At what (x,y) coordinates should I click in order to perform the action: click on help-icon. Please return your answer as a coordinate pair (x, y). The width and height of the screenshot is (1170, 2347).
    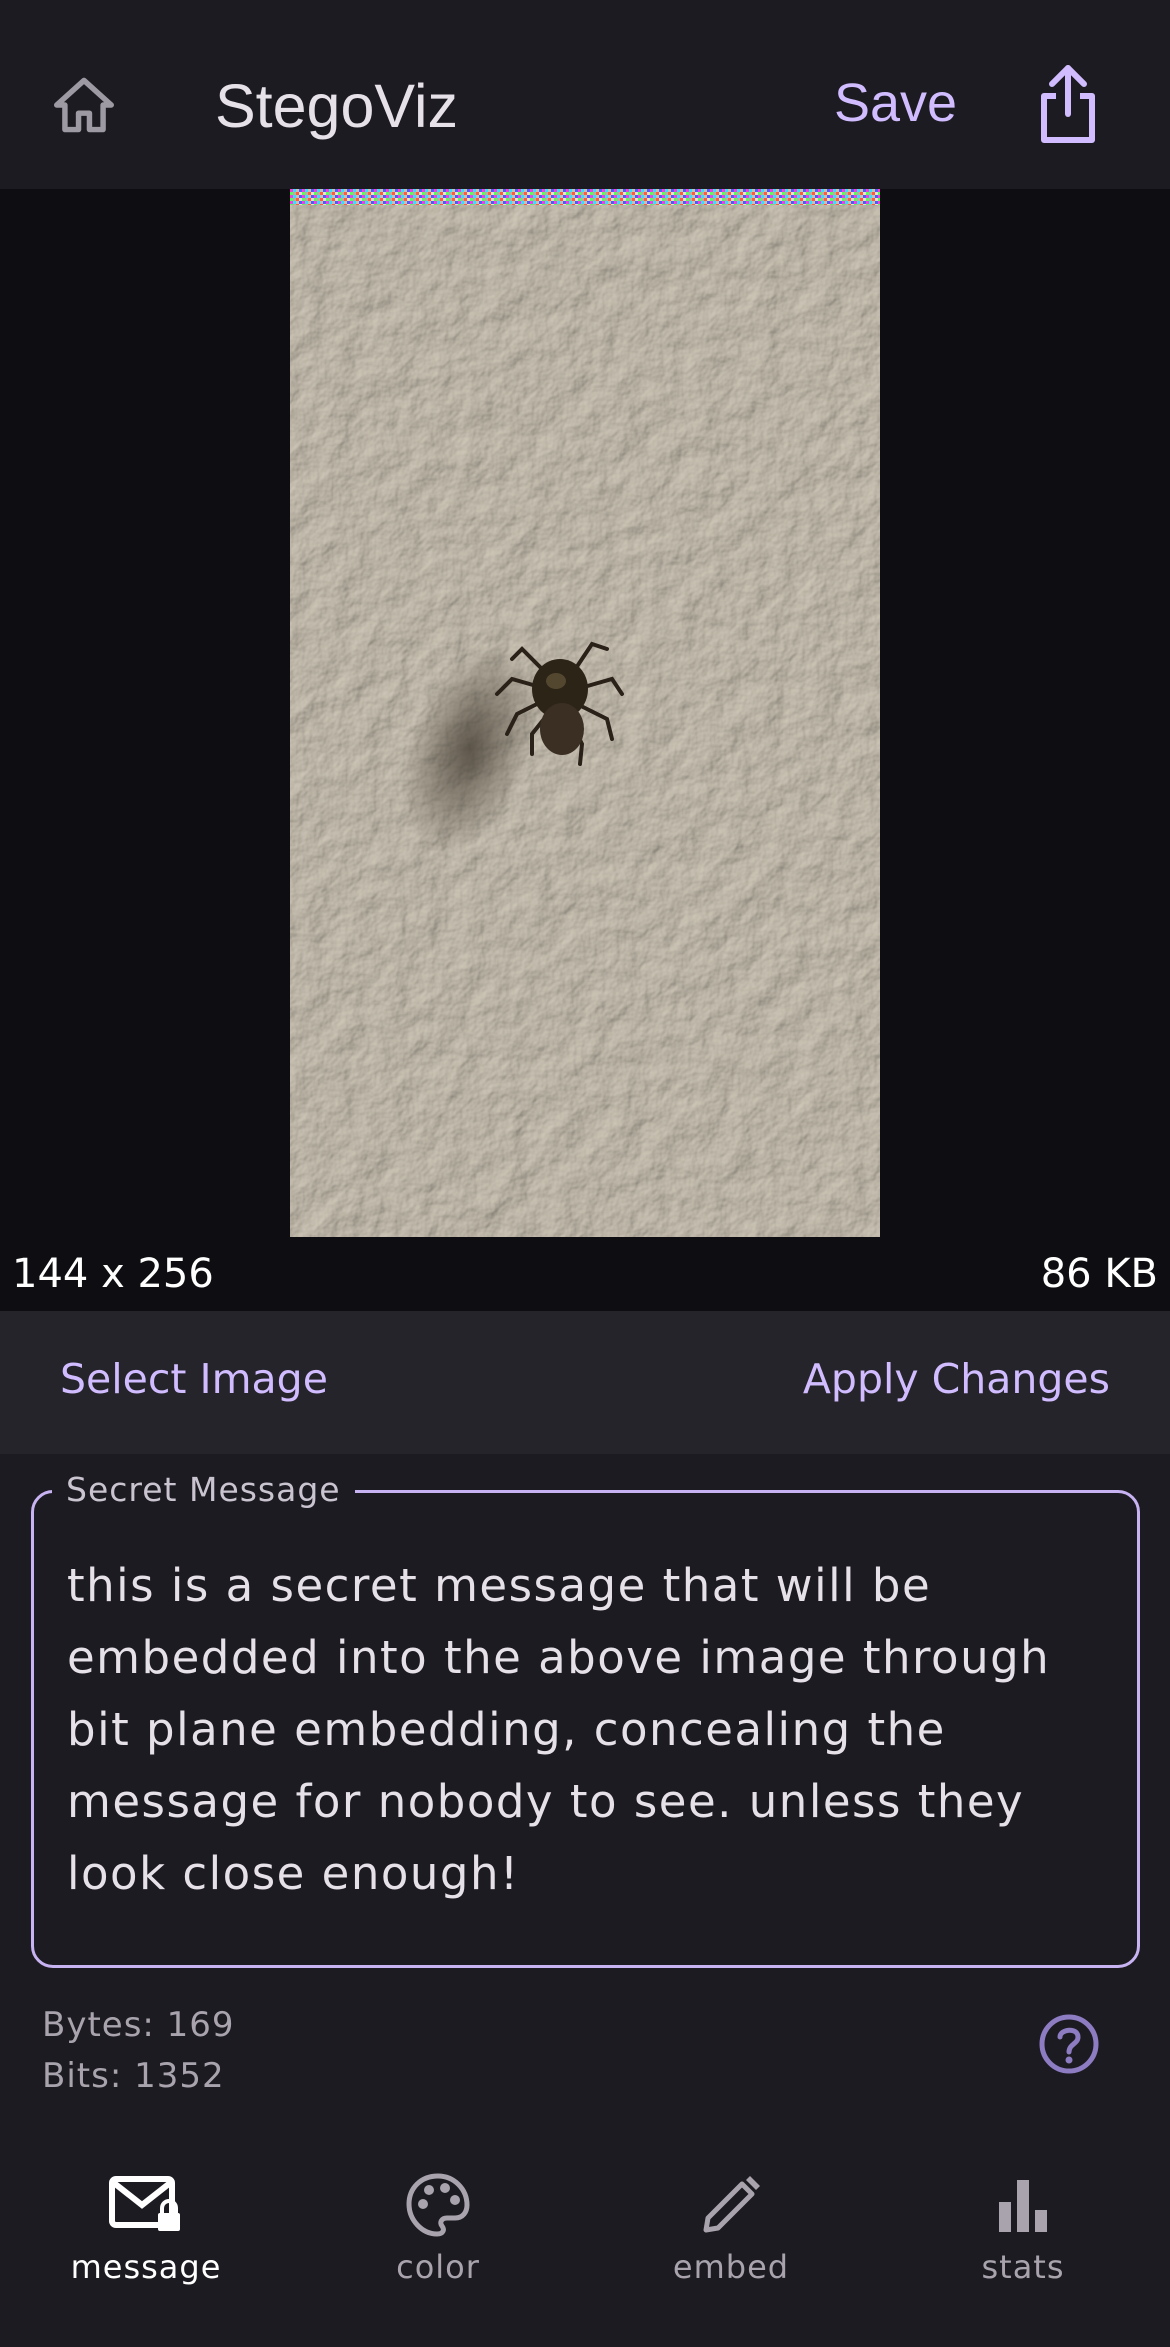
    Looking at the image, I should click on (1069, 2044).